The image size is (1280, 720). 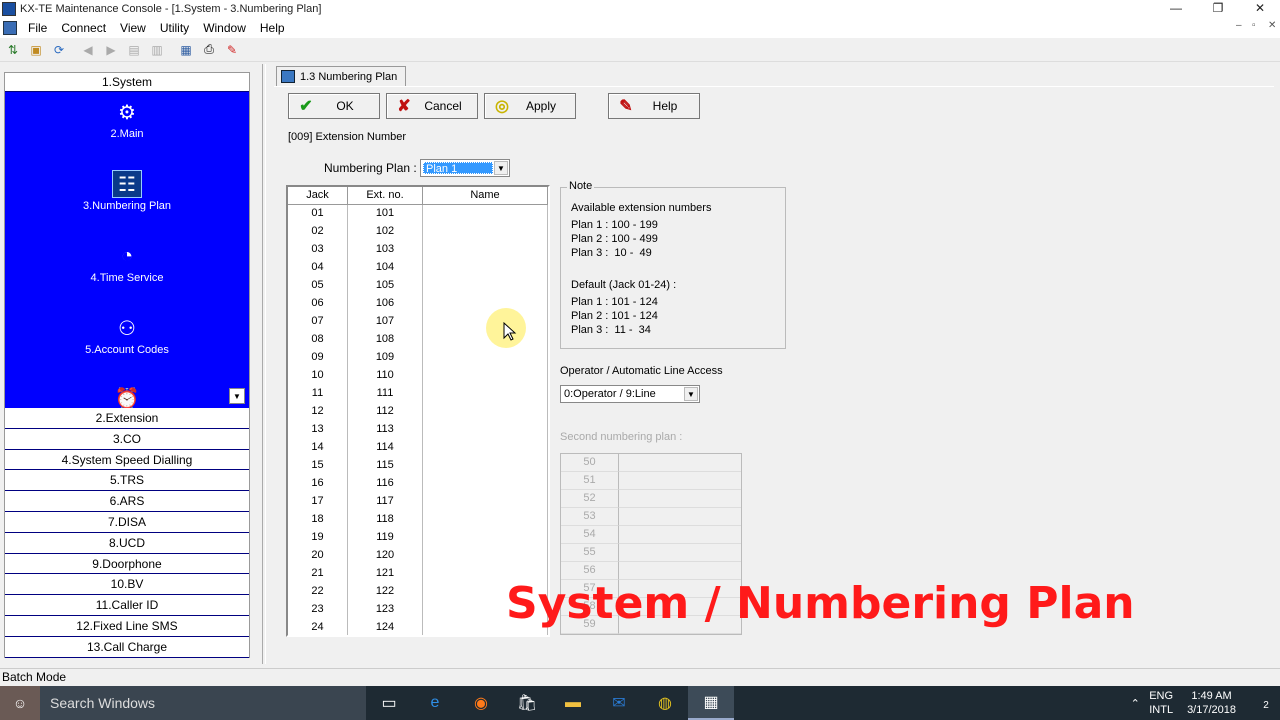 What do you see at coordinates (341, 76) in the screenshot?
I see `document-tab: 1.3 Numbering Plan` at bounding box center [341, 76].